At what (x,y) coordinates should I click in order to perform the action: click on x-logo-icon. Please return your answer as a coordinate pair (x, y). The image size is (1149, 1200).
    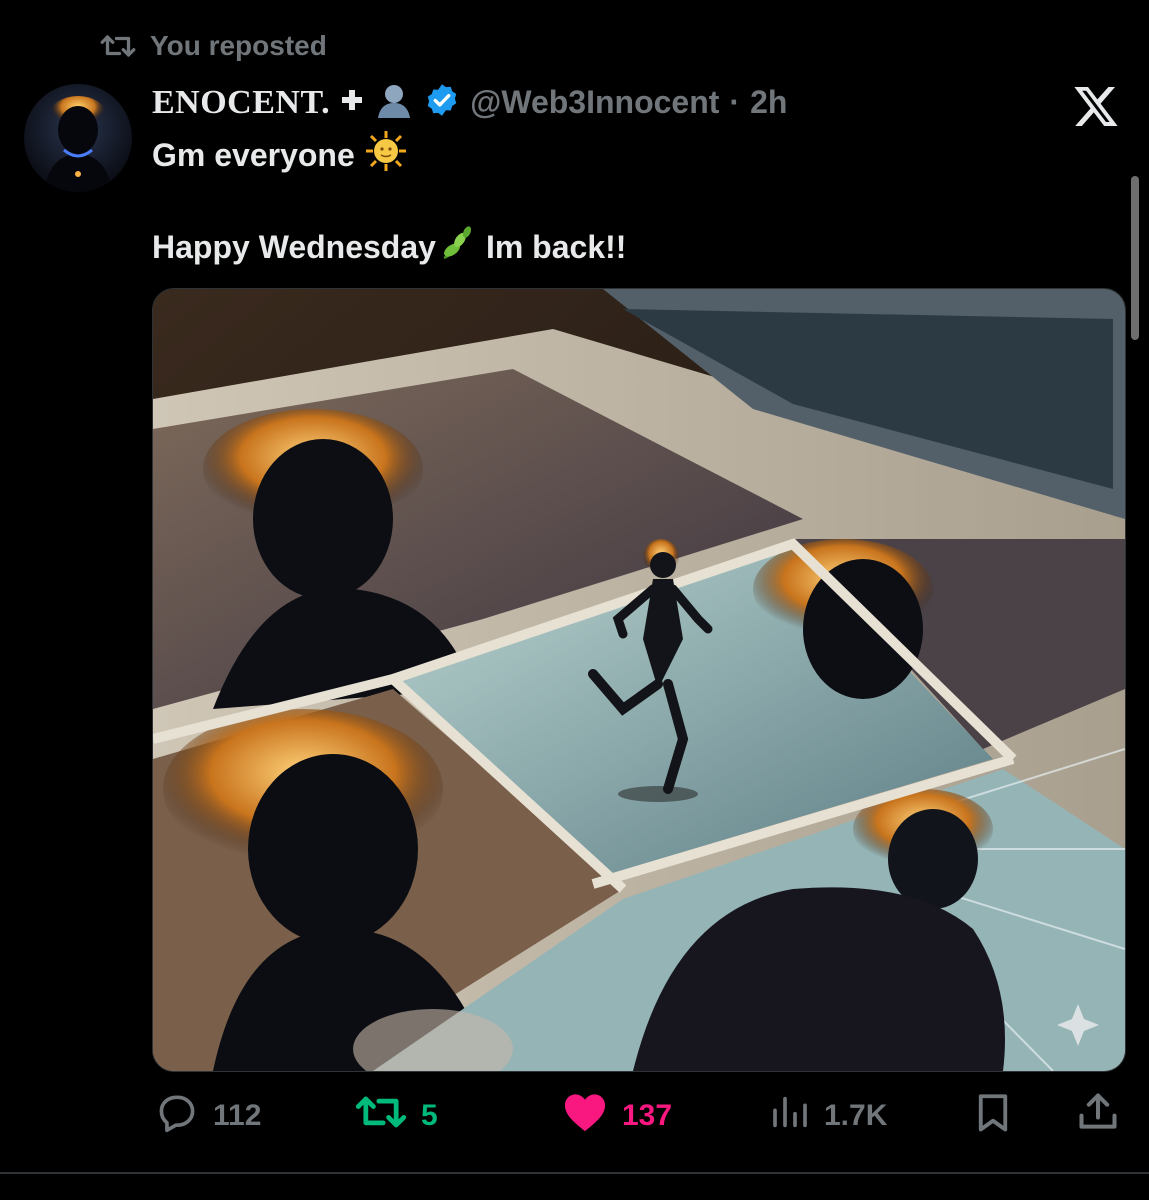
    Looking at the image, I should click on (1096, 106).